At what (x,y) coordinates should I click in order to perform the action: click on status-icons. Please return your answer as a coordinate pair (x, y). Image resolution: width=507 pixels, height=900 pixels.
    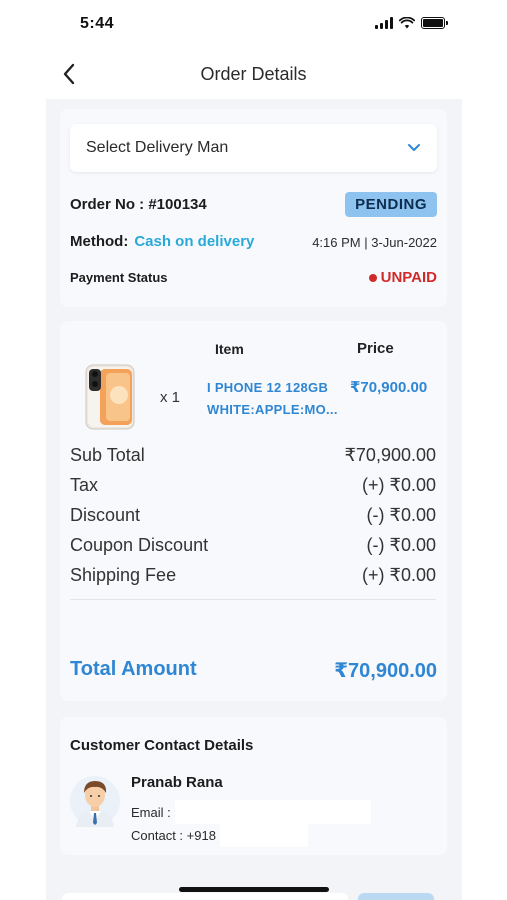
    Looking at the image, I should click on (411, 23).